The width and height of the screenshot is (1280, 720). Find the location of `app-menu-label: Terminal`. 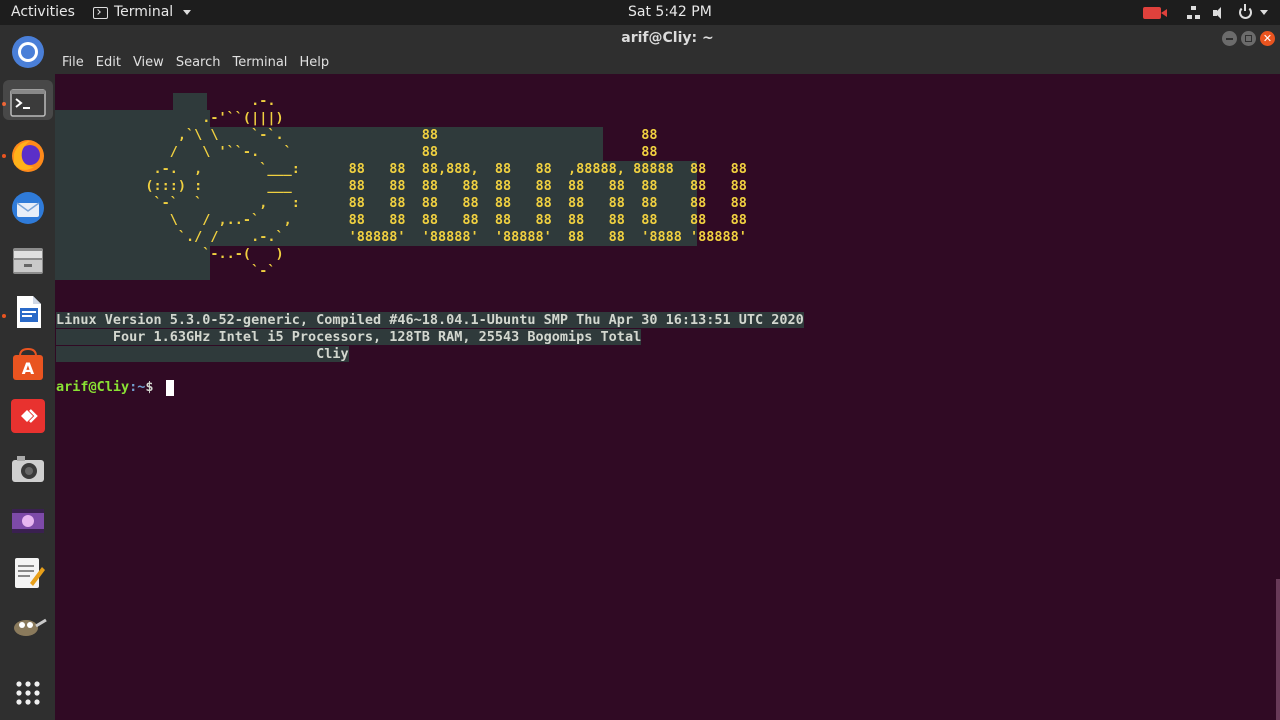

app-menu-label: Terminal is located at coordinates (144, 12).